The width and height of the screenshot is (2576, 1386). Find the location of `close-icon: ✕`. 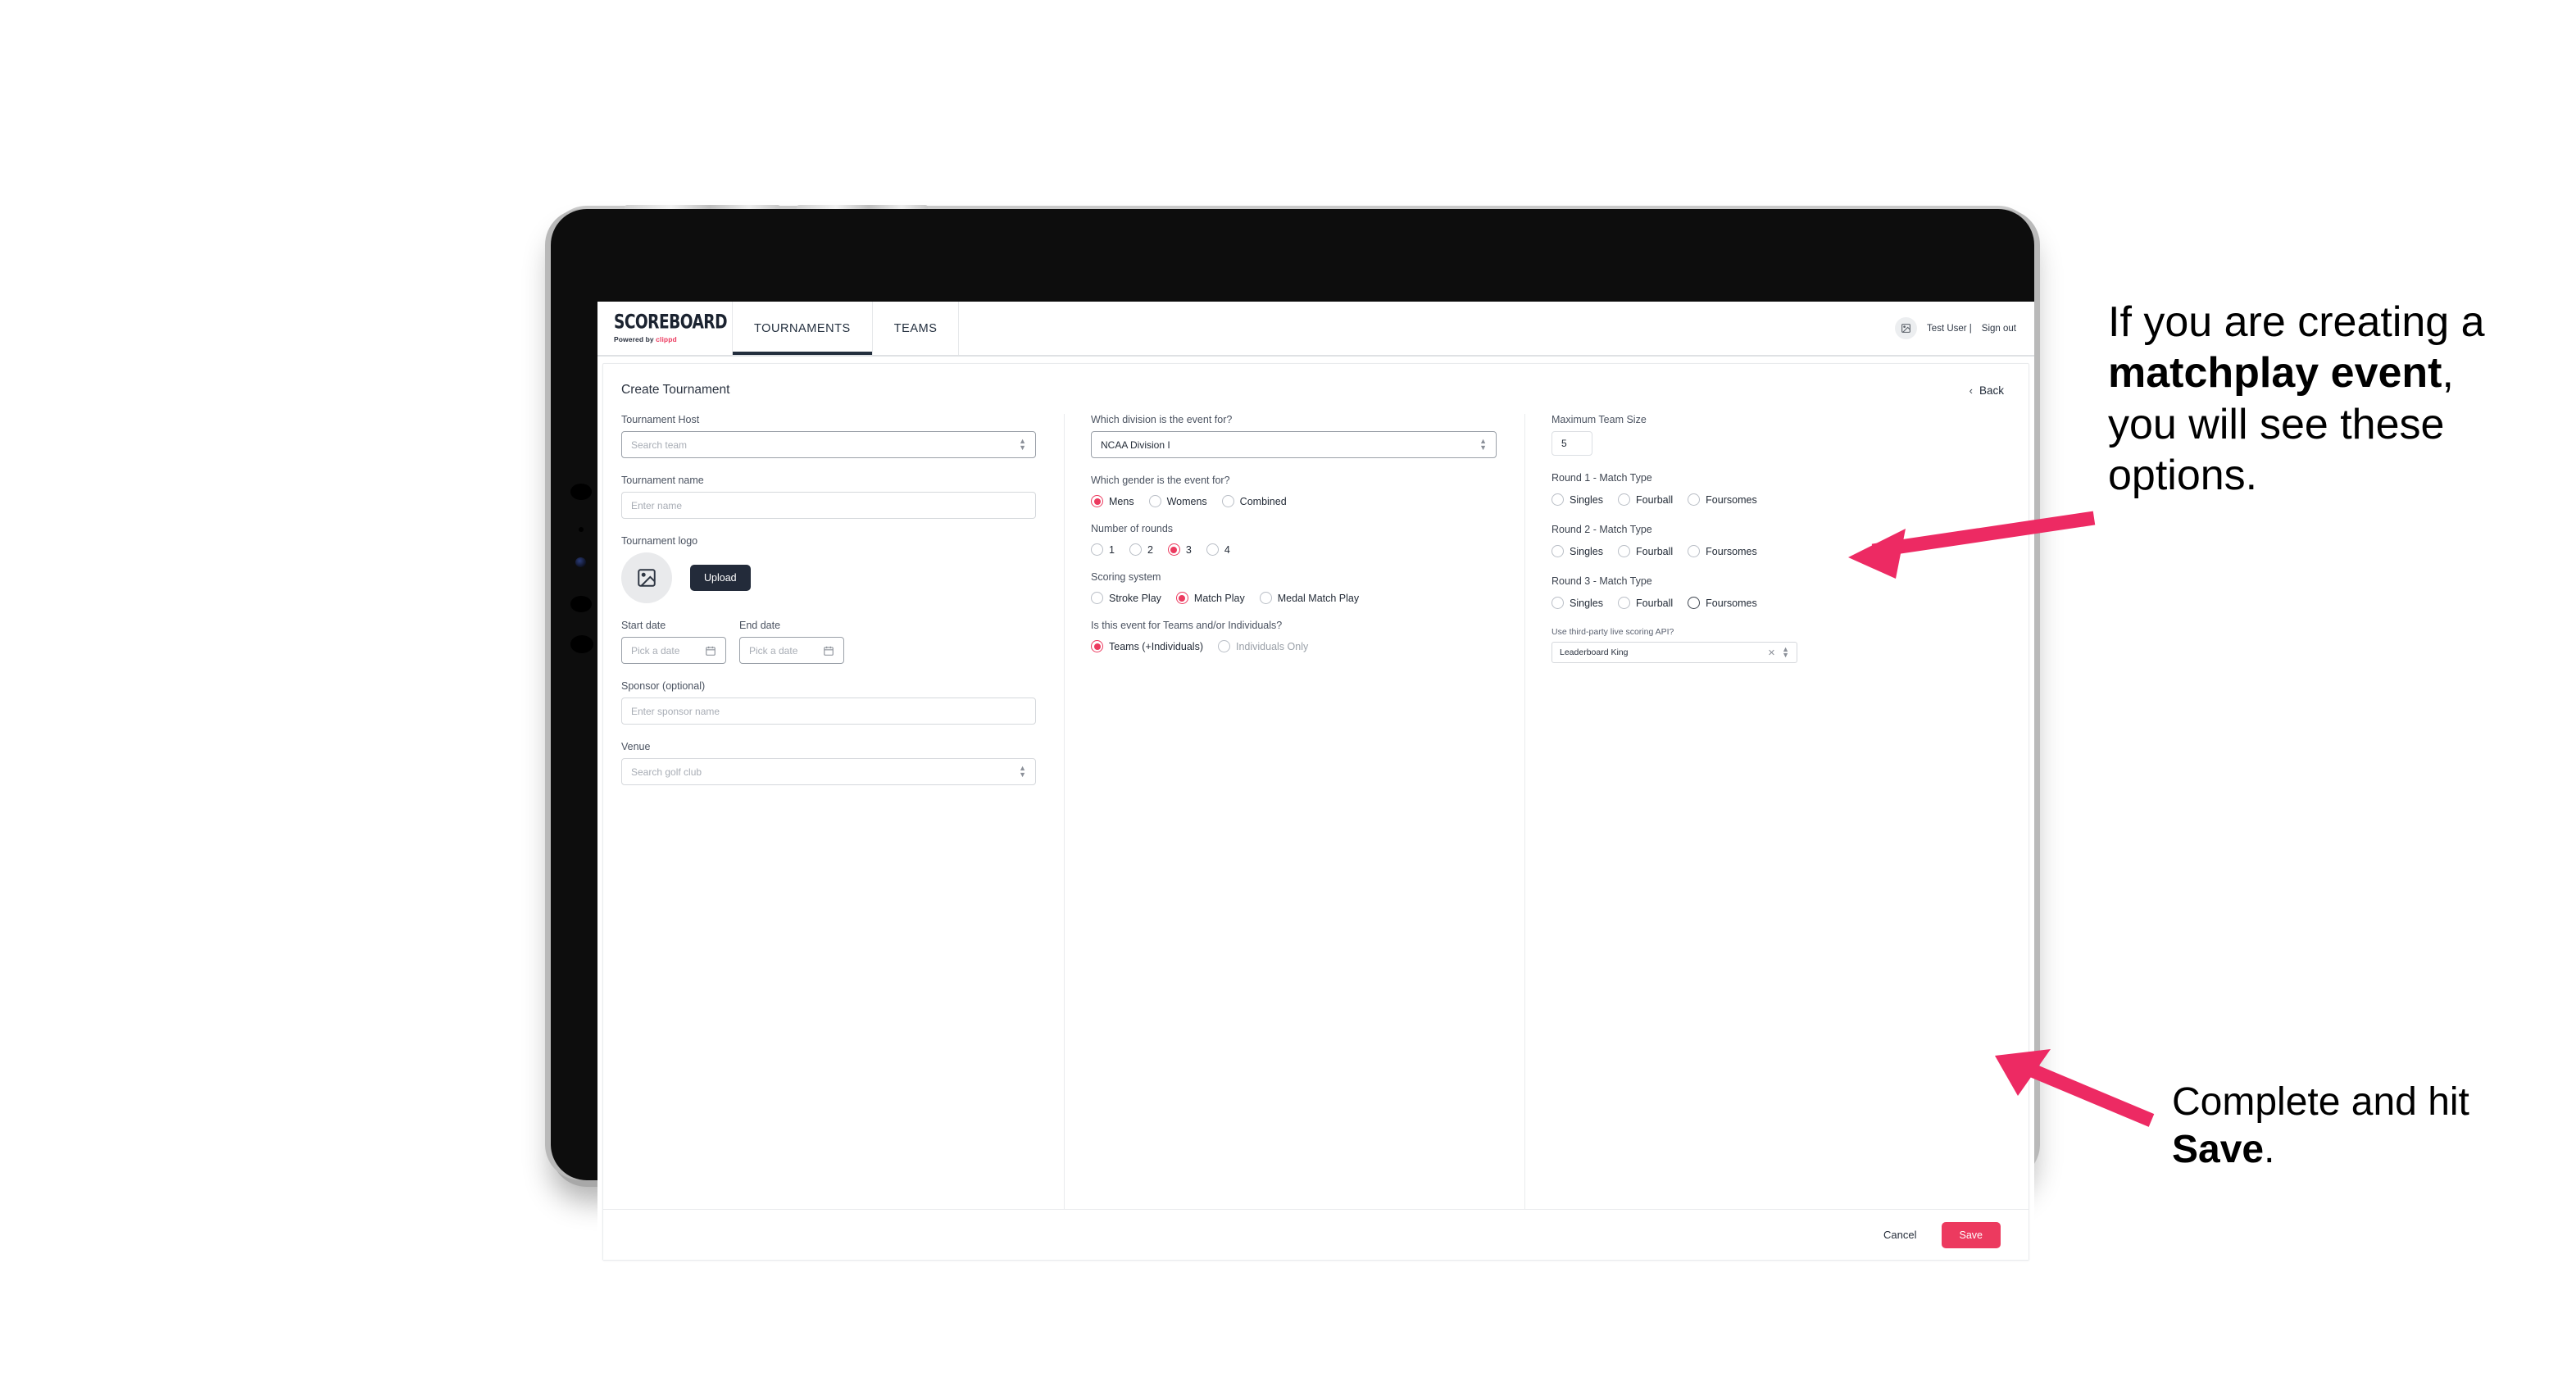

close-icon: ✕ is located at coordinates (1771, 653).